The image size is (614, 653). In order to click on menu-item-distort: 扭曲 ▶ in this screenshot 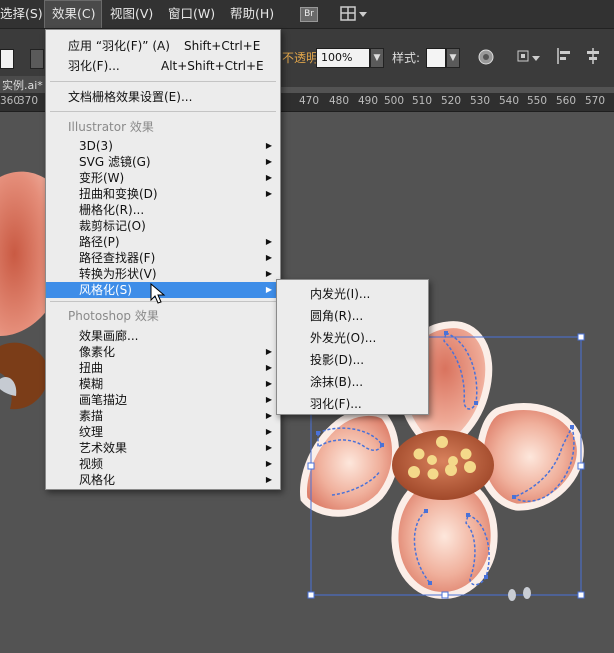, I will do `click(163, 368)`.